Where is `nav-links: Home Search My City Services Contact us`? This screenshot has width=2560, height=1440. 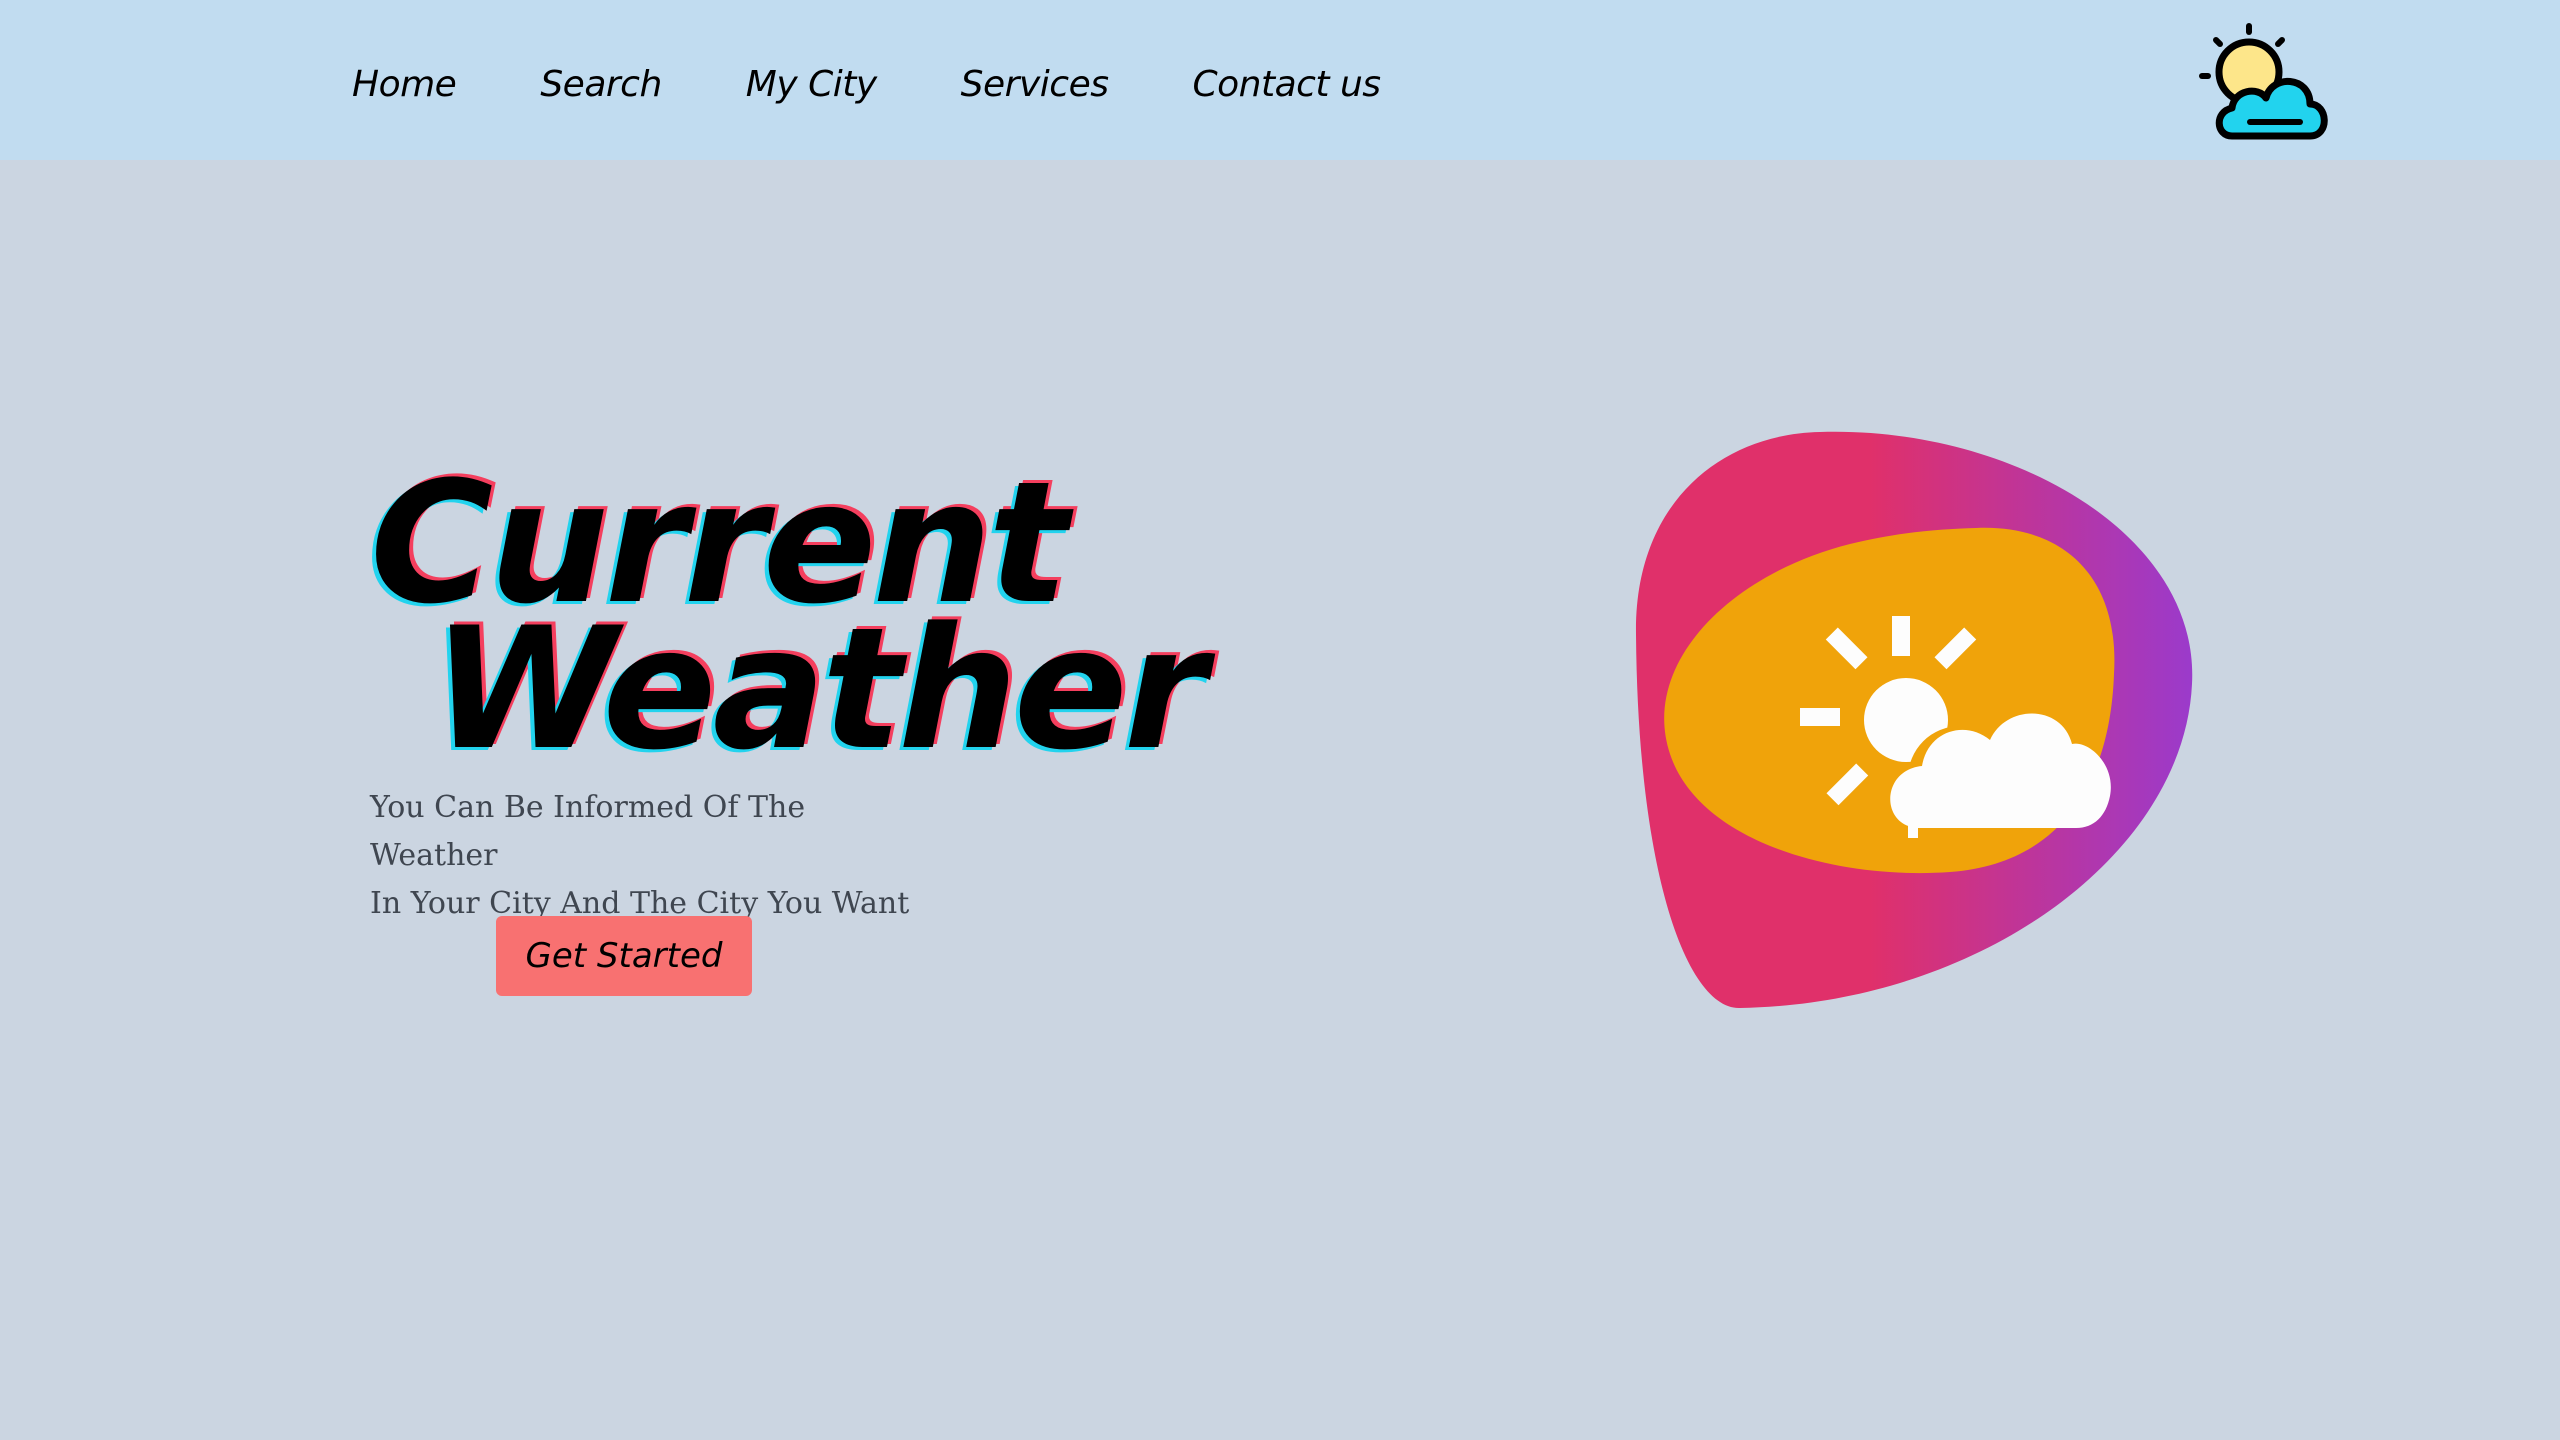
nav-links: Home Search My City Services Contact us is located at coordinates (908, 84).